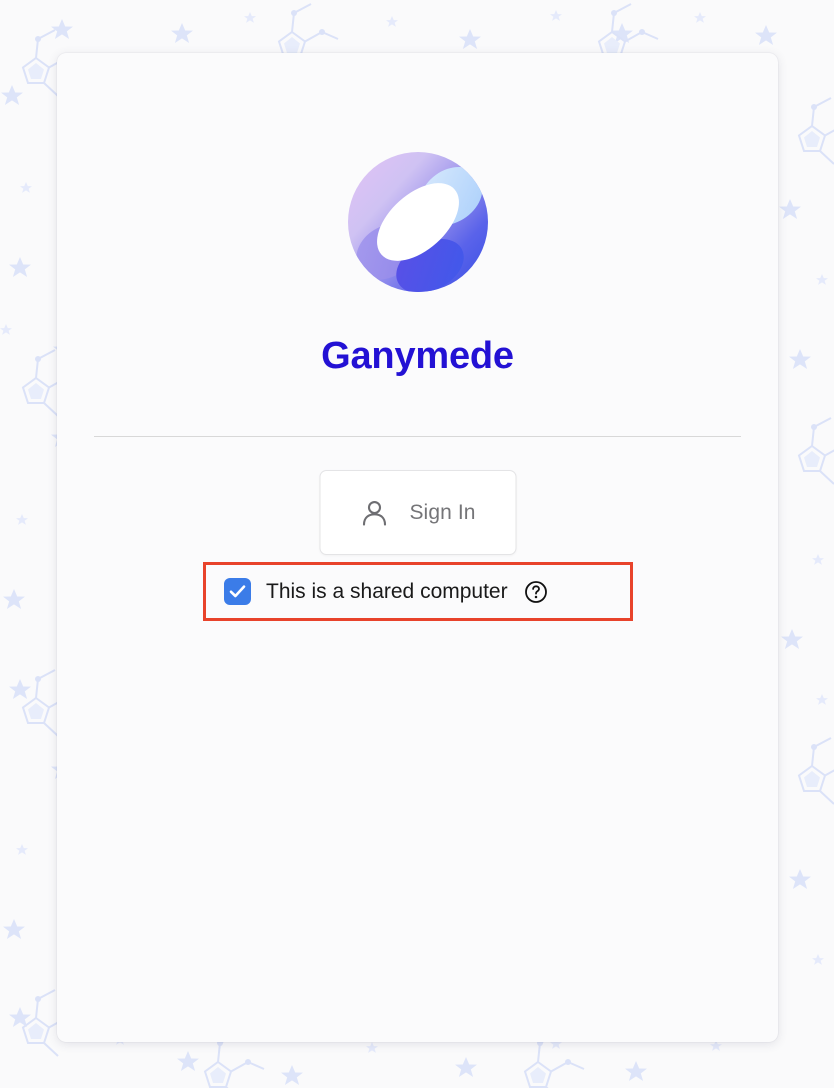 This screenshot has width=834, height=1088. What do you see at coordinates (417, 356) in the screenshot?
I see `page-title: Ganymede` at bounding box center [417, 356].